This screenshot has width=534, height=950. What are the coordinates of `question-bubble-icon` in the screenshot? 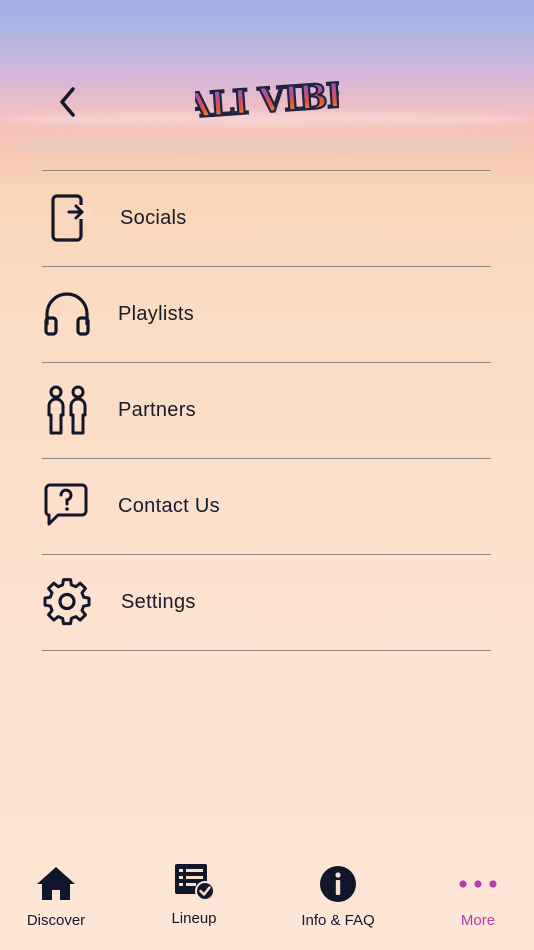 It's located at (67, 506).